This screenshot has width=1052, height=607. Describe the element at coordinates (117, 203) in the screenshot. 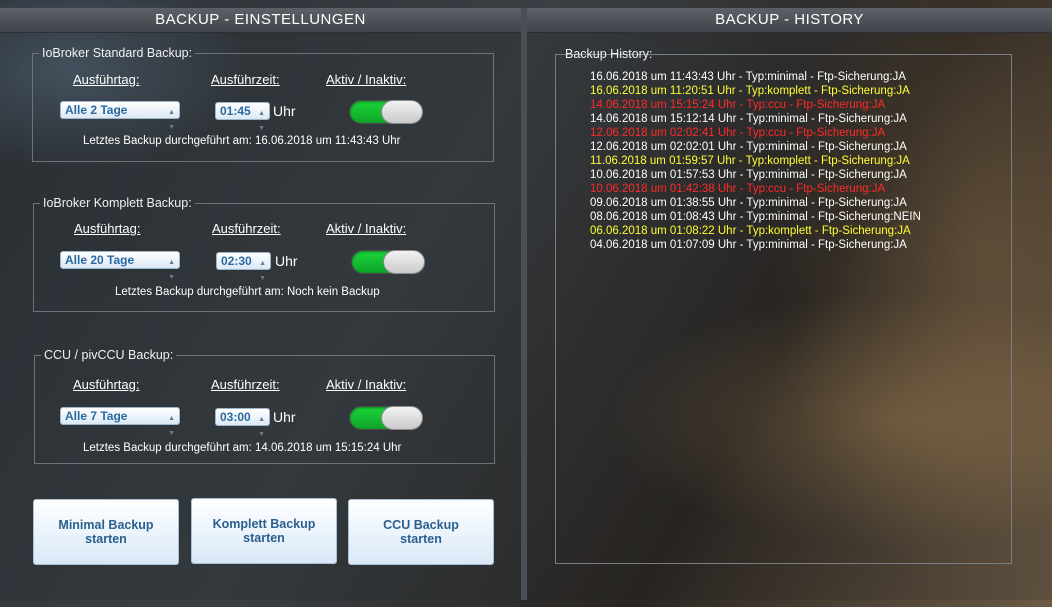

I see `group-legend: IoBroker Komplett Backup:` at that location.